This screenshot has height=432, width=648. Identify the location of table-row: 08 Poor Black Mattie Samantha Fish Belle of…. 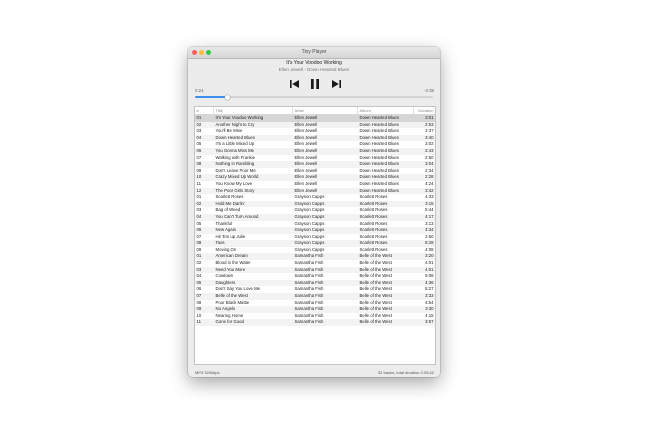
(315, 303).